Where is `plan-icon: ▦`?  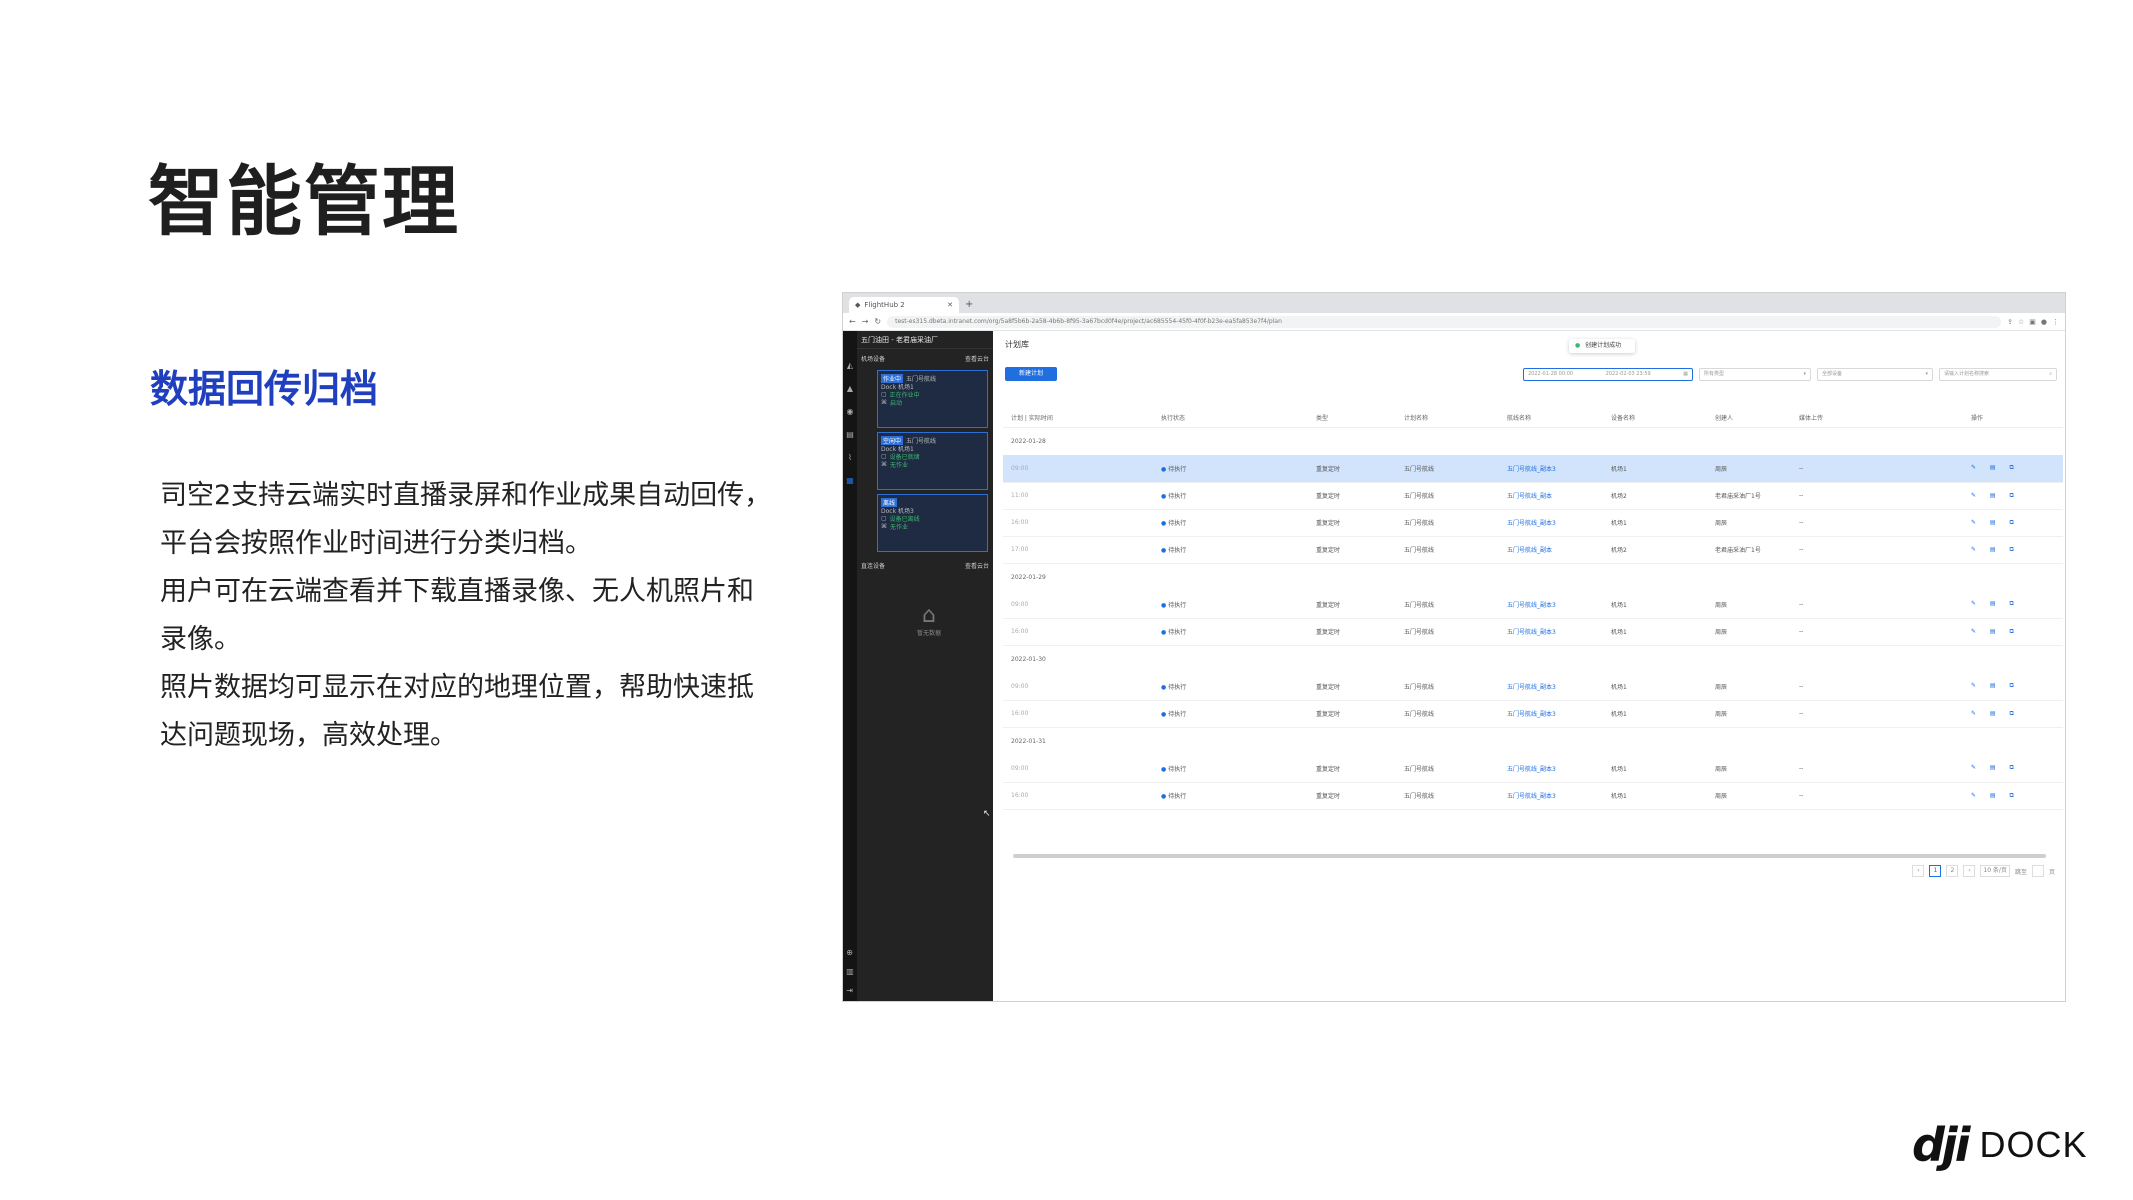 plan-icon: ▦ is located at coordinates (850, 480).